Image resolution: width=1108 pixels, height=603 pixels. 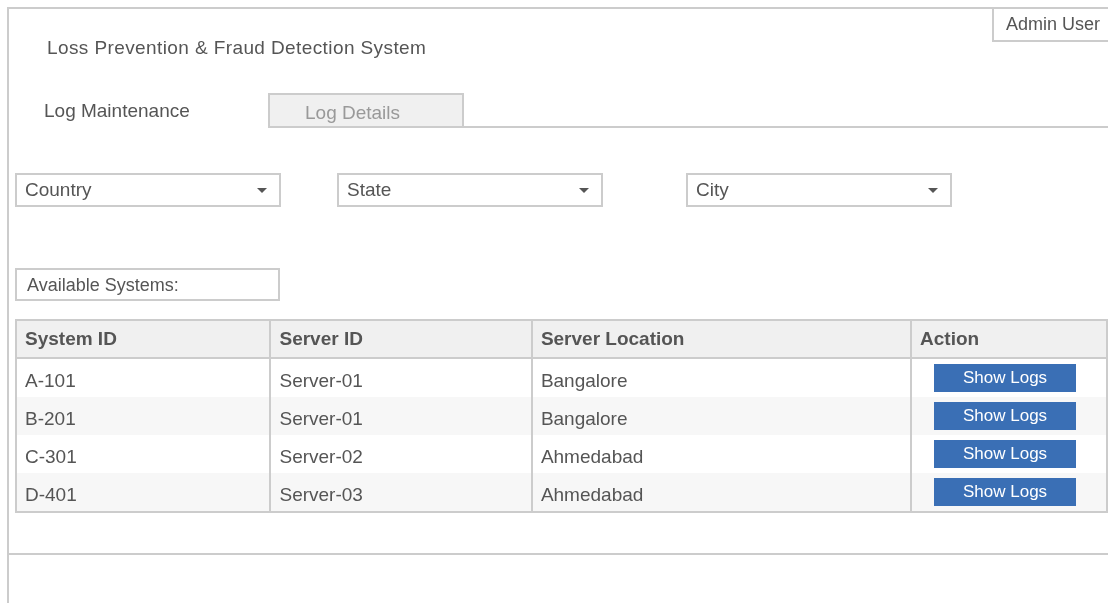 I want to click on app-title: Loss Prevention & Fraud Detection System, so click(x=237, y=48).